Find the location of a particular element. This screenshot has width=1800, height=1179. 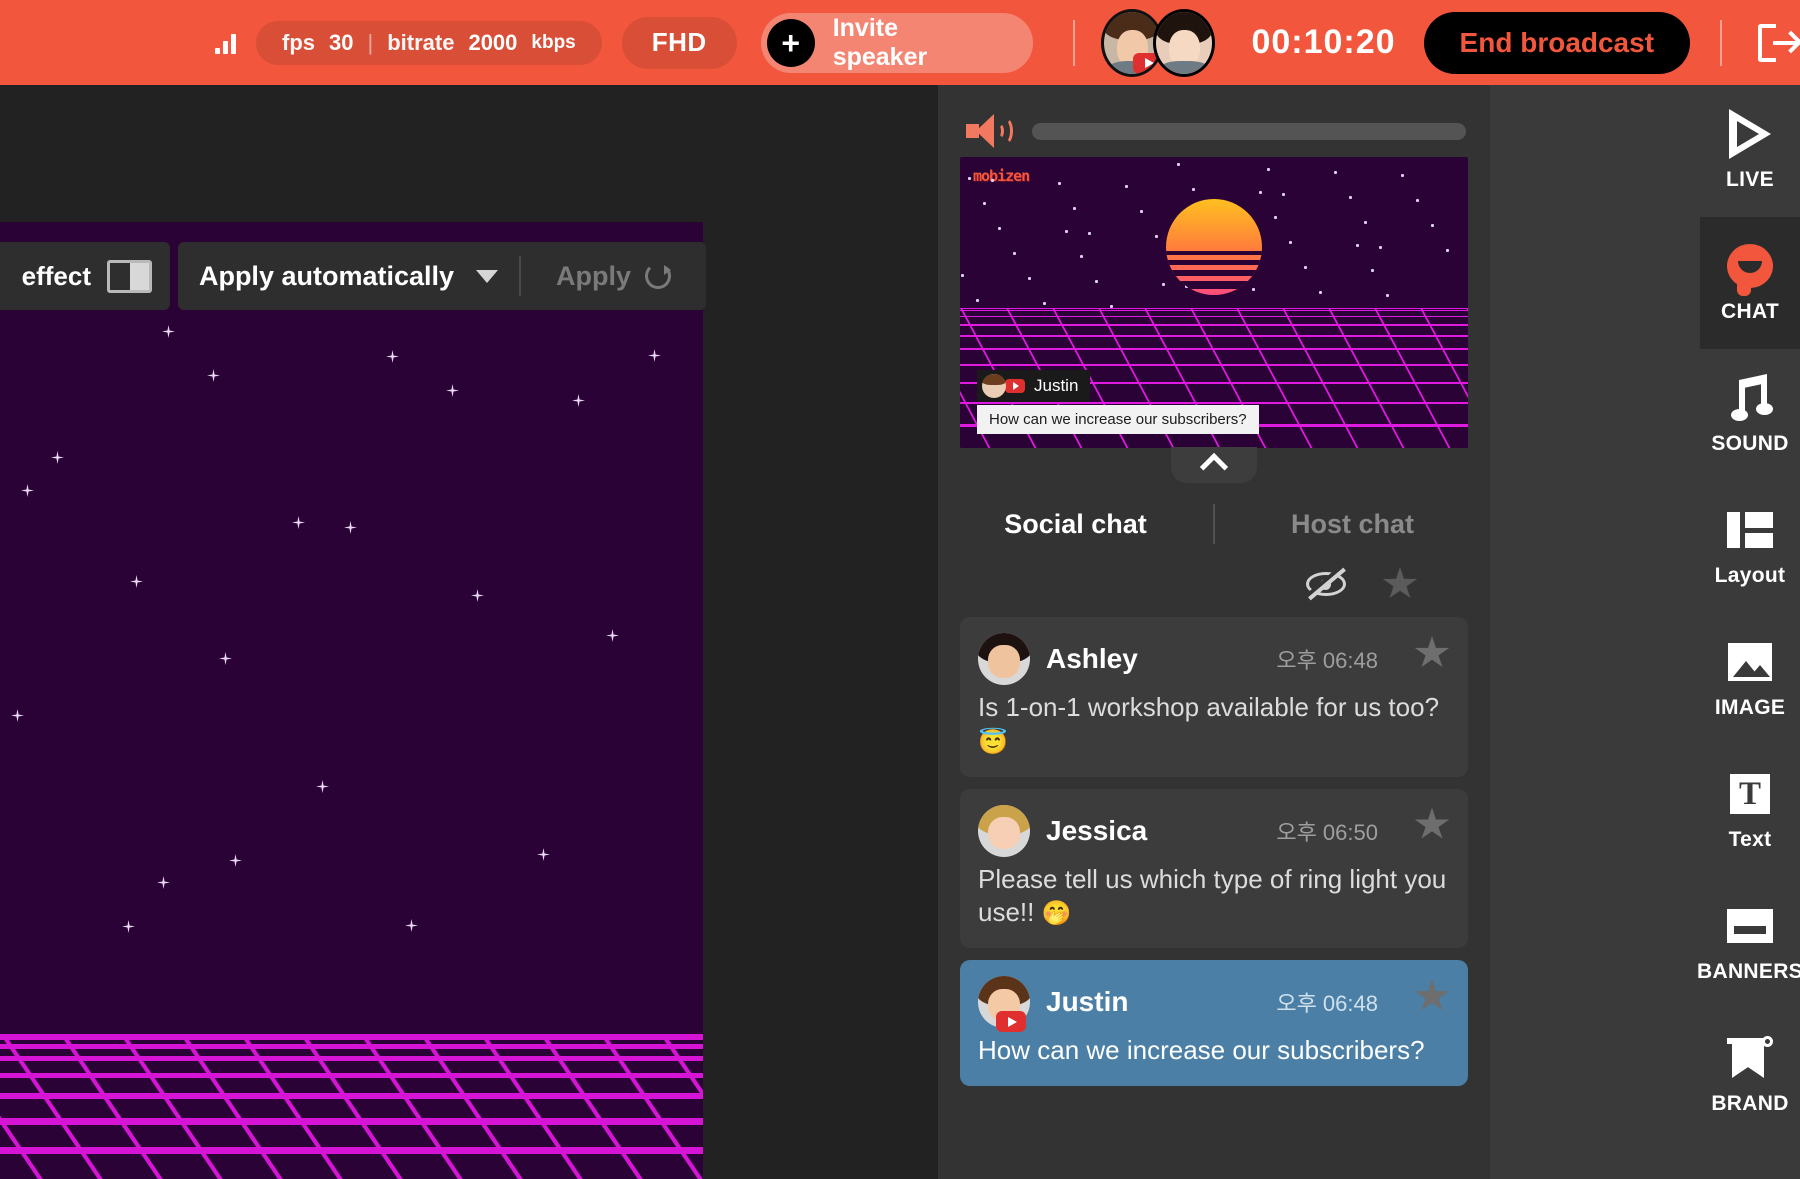

sidebar-item-label: BRAND is located at coordinates (1750, 1103).